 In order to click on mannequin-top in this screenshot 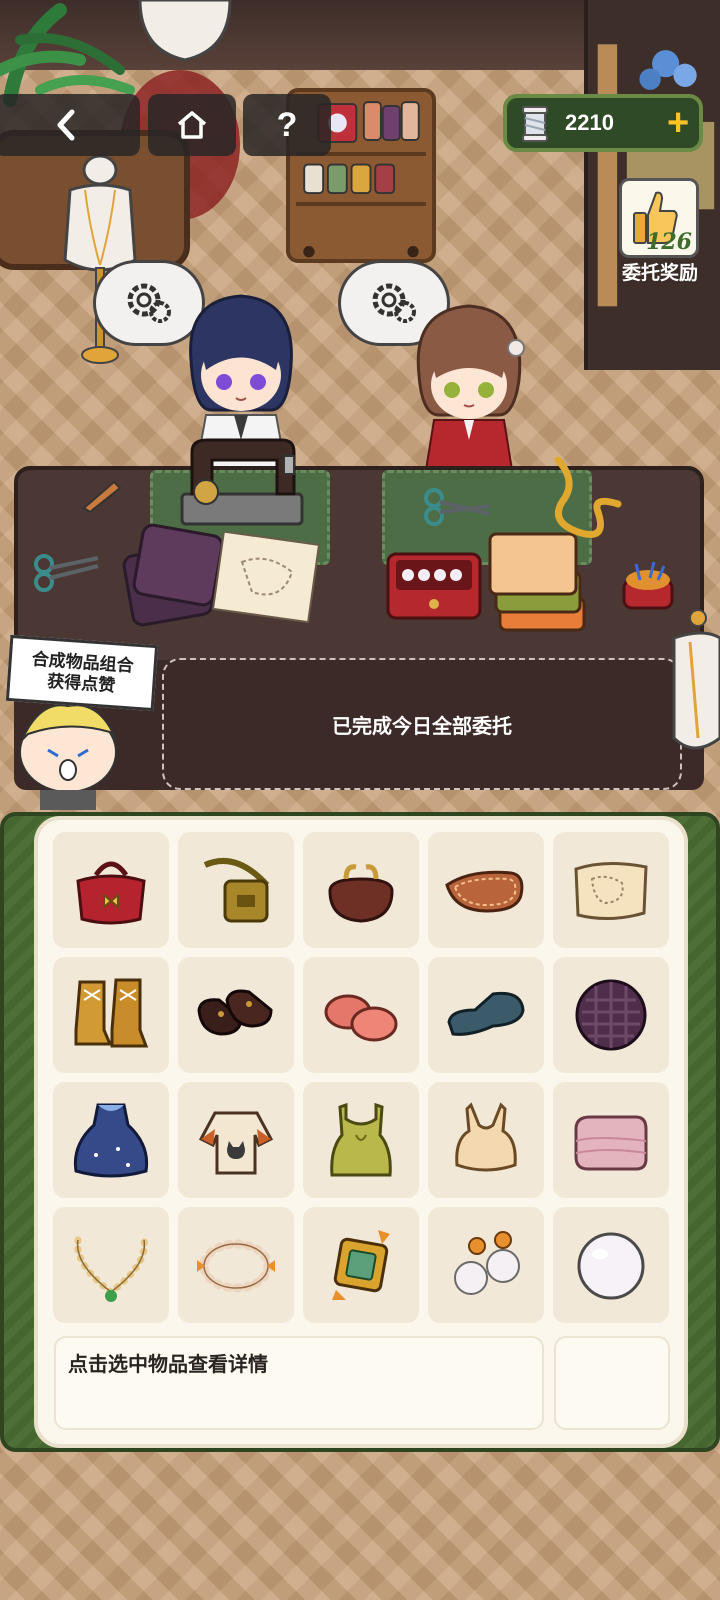, I will do `click(185, 35)`.